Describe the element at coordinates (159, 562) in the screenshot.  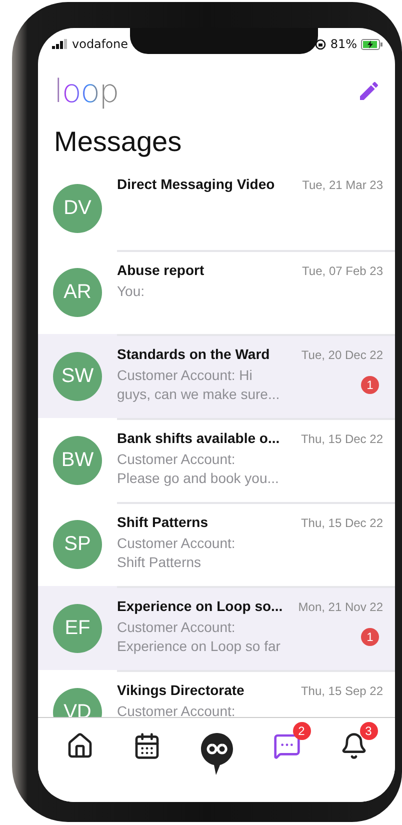
I see `message-preview: Shift Patterns` at that location.